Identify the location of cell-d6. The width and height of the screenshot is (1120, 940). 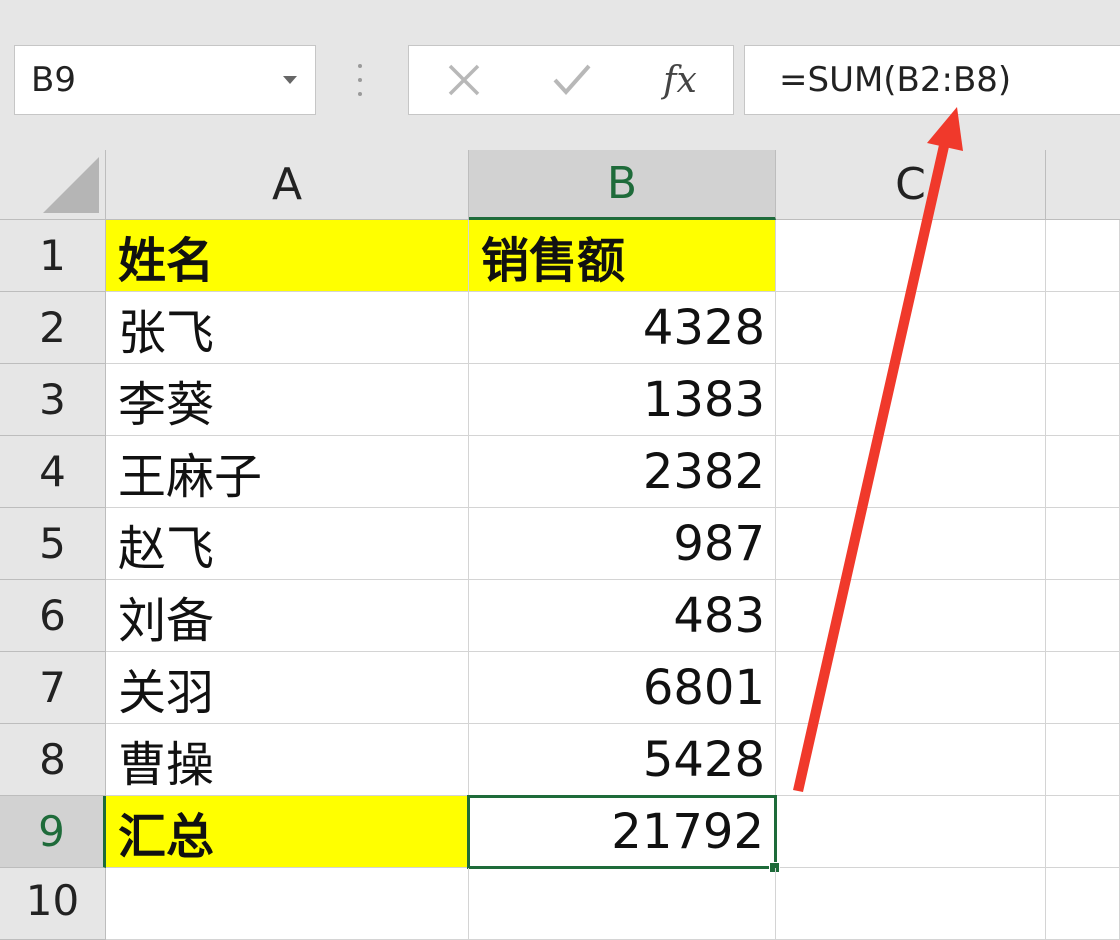
(1083, 616).